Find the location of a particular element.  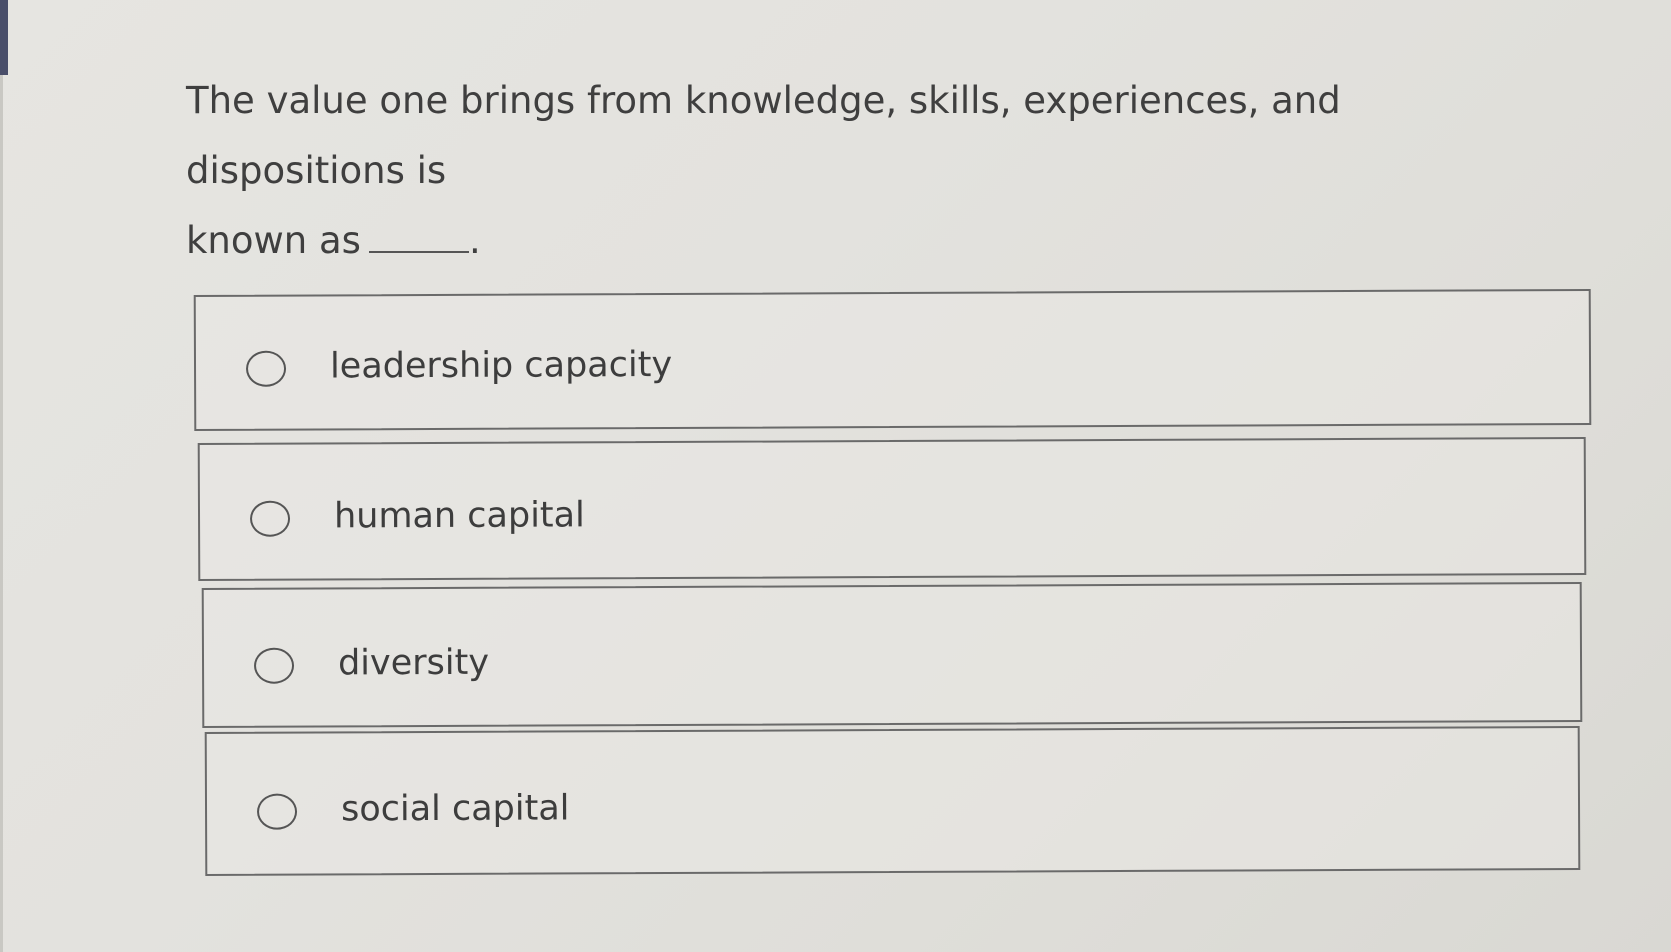

option-label: leadership capacity is located at coordinates (501, 365).